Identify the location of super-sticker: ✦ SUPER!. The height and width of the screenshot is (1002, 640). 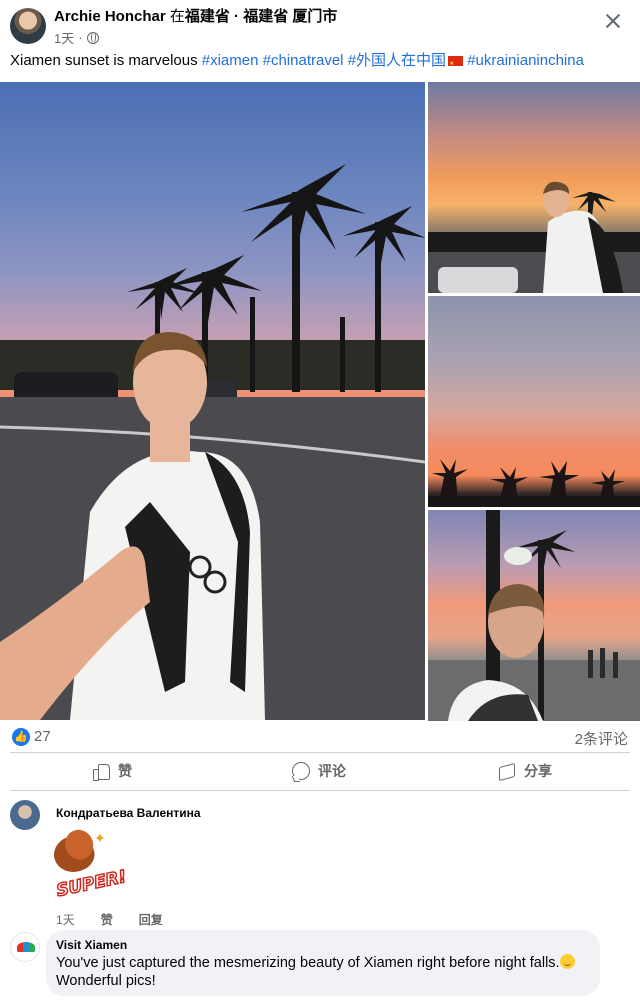
(89, 866).